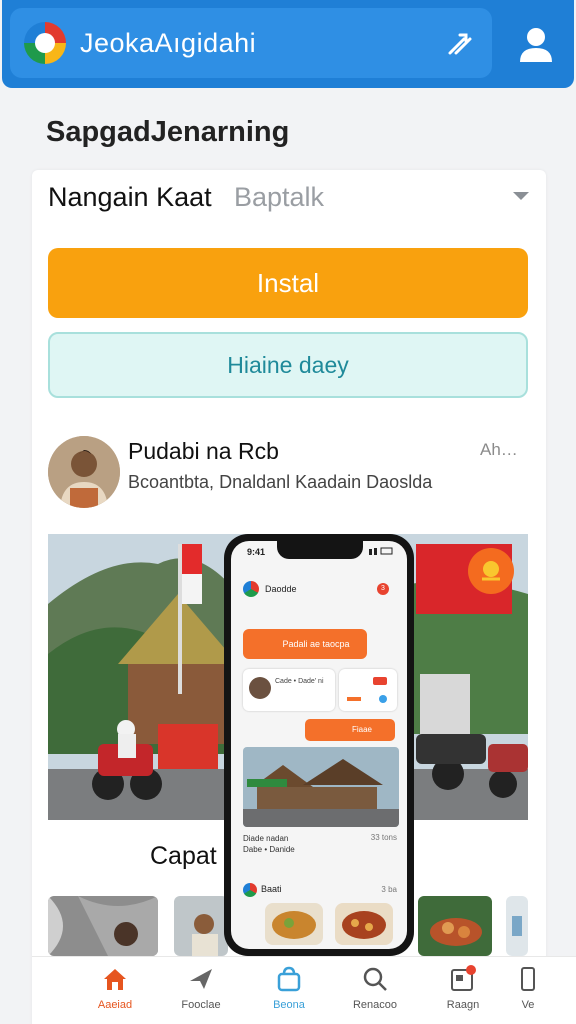  What do you see at coordinates (260, 688) in the screenshot?
I see `phone-card-avatar` at bounding box center [260, 688].